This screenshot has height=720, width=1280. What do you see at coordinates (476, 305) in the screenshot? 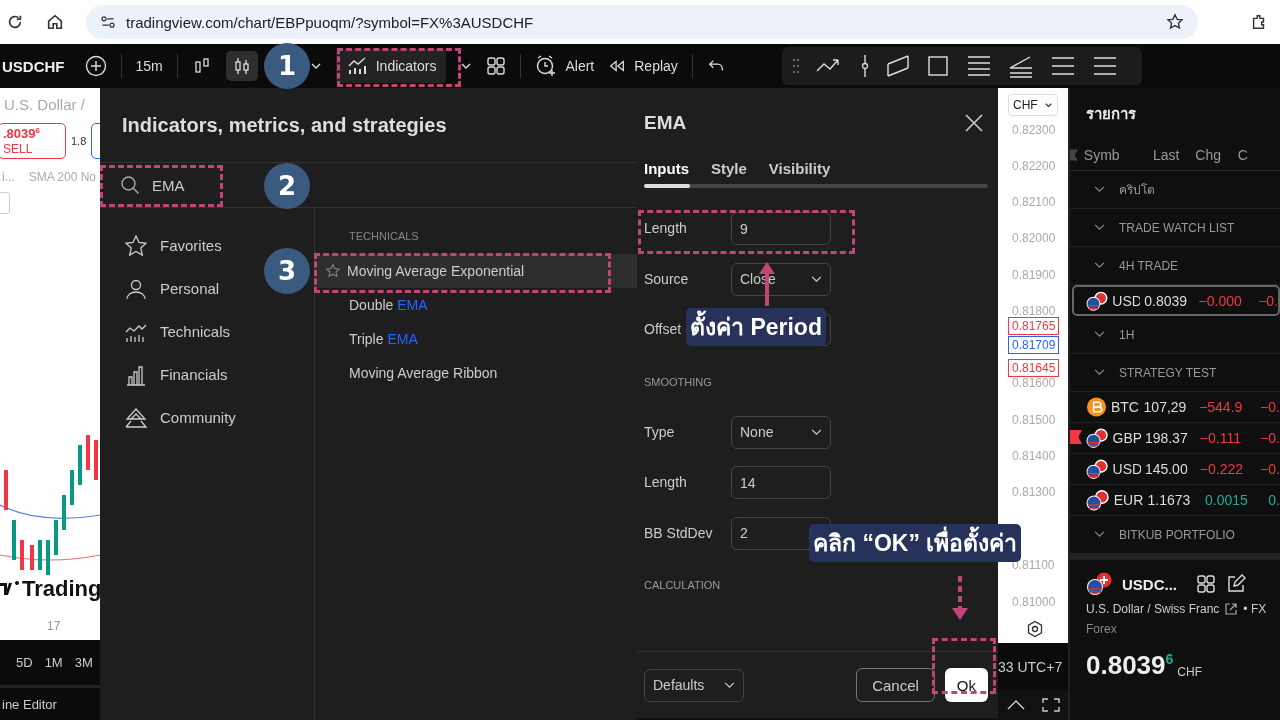
I see `indicator-item: Double EMA` at bounding box center [476, 305].